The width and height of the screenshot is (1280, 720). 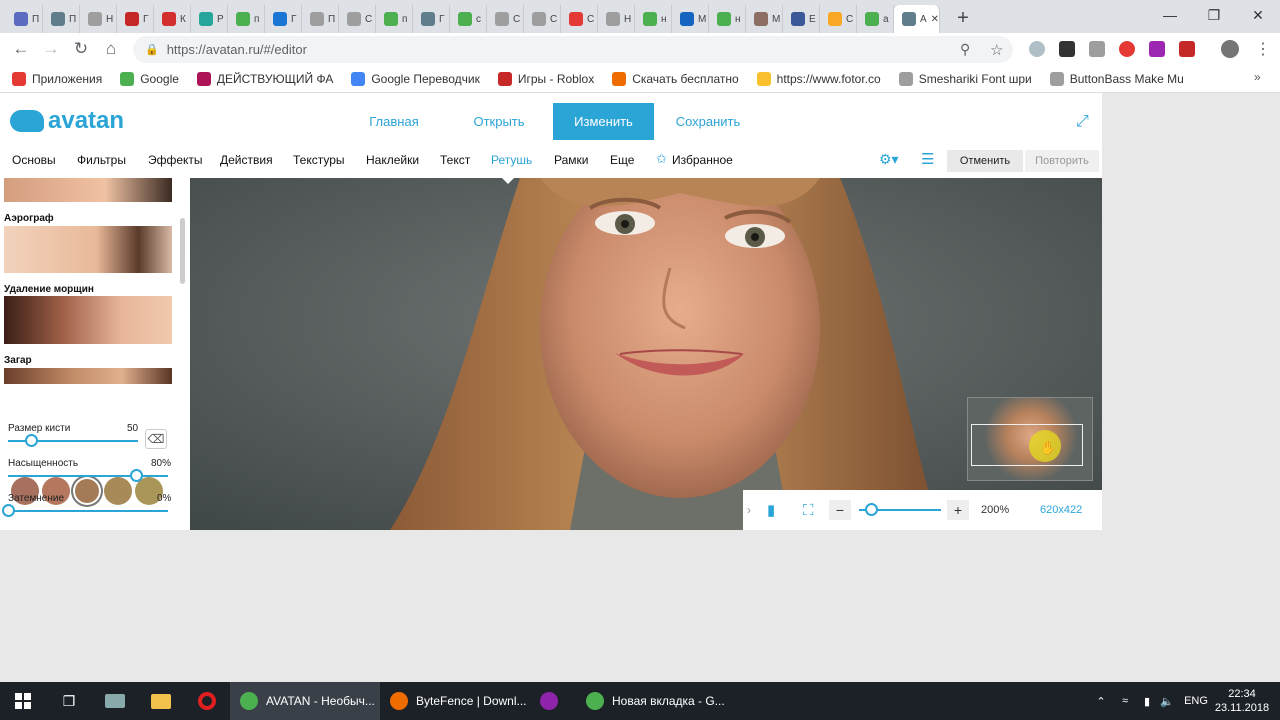 I want to click on menu-retouch: Ретушь, so click(x=511, y=160).